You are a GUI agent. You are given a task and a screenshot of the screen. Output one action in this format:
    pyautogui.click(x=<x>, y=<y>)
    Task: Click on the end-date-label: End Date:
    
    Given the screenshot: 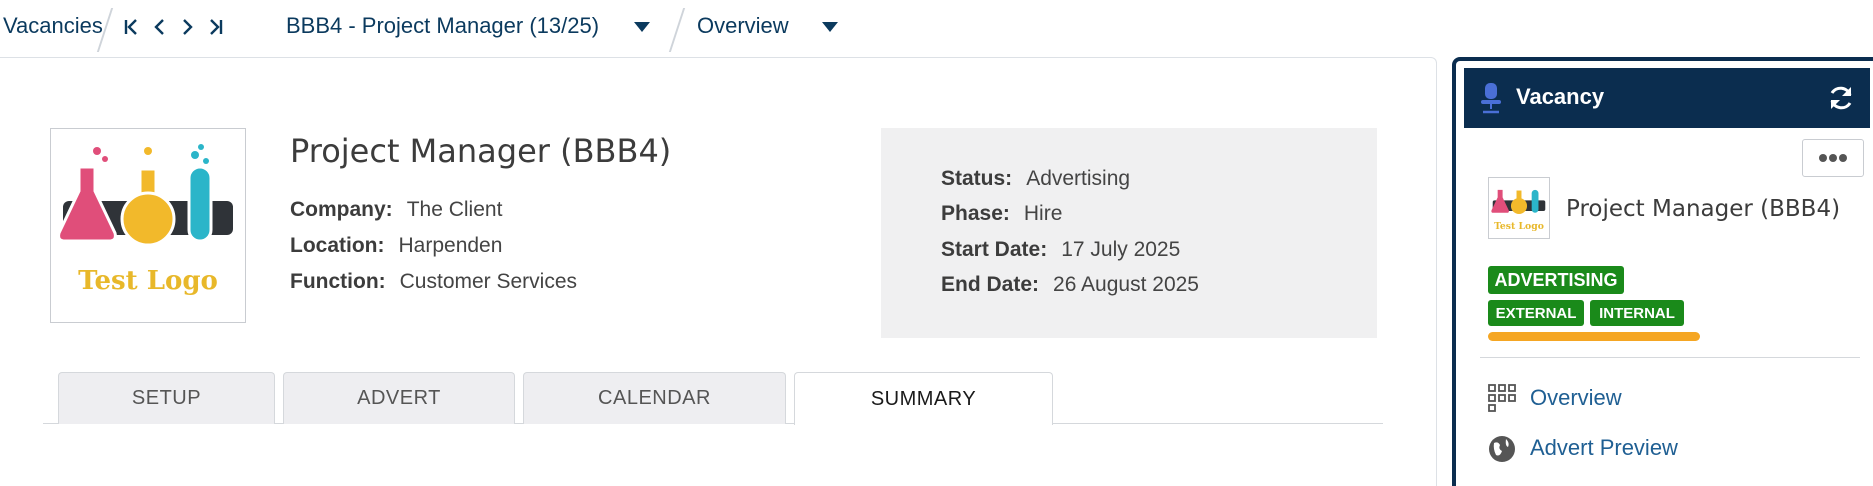 What is the action you would take?
    pyautogui.click(x=990, y=284)
    